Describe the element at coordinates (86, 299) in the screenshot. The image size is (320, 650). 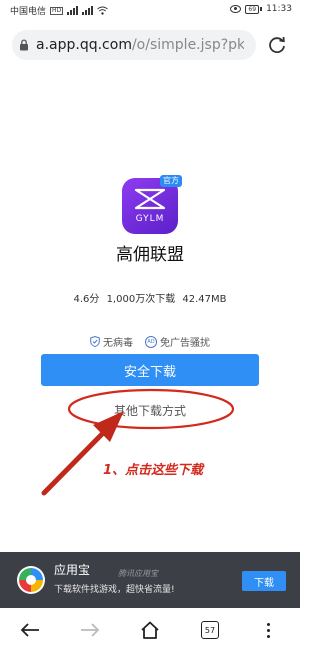
I see `app-rating: 4.6分` at that location.